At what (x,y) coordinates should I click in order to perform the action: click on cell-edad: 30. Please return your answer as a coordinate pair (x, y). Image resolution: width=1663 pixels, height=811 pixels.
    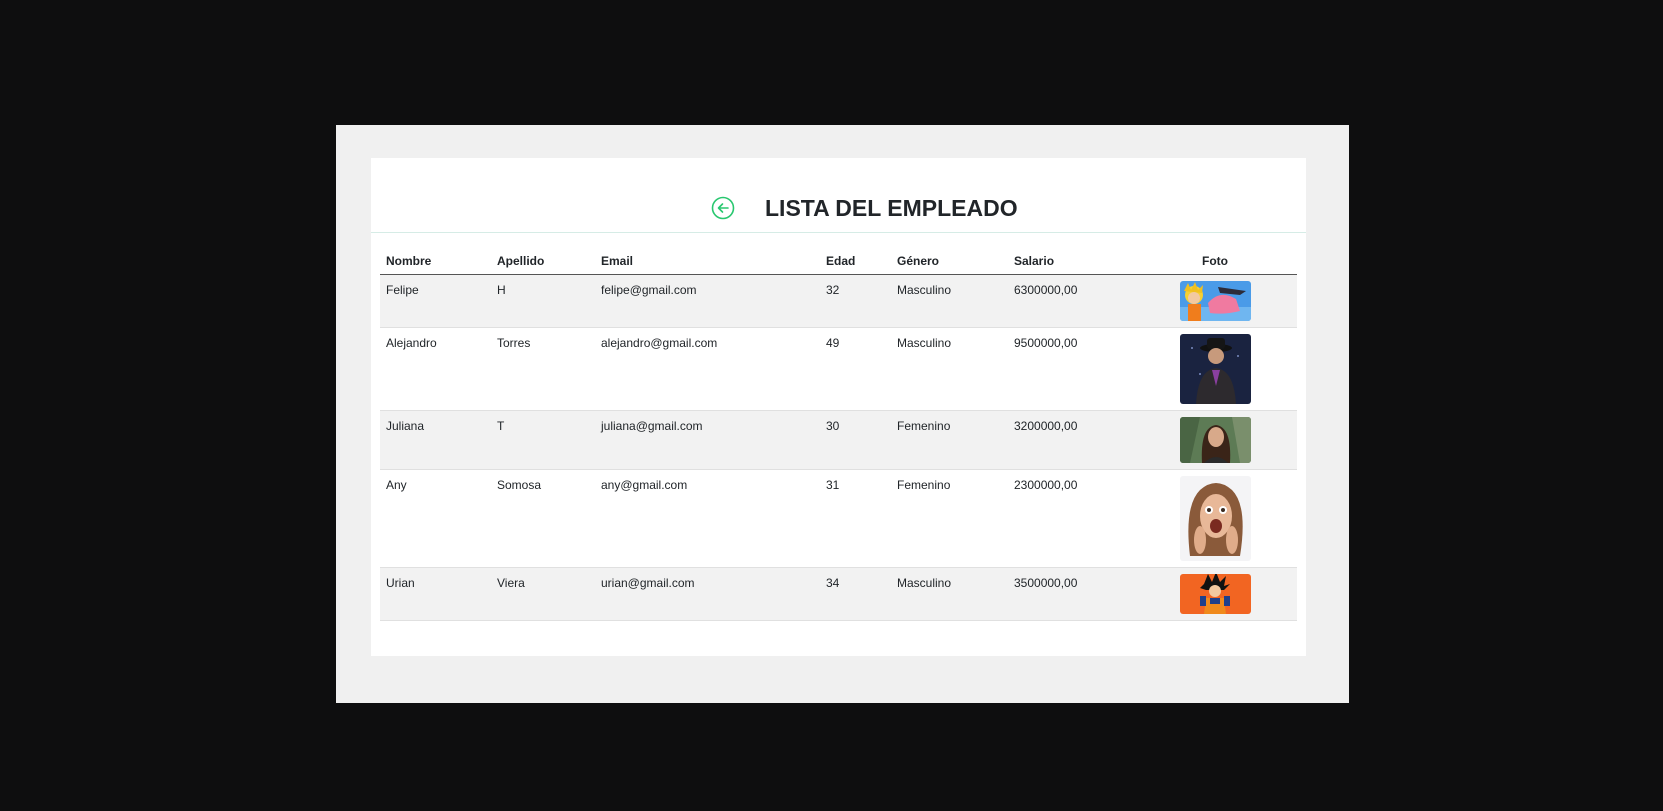
    Looking at the image, I should click on (855, 440).